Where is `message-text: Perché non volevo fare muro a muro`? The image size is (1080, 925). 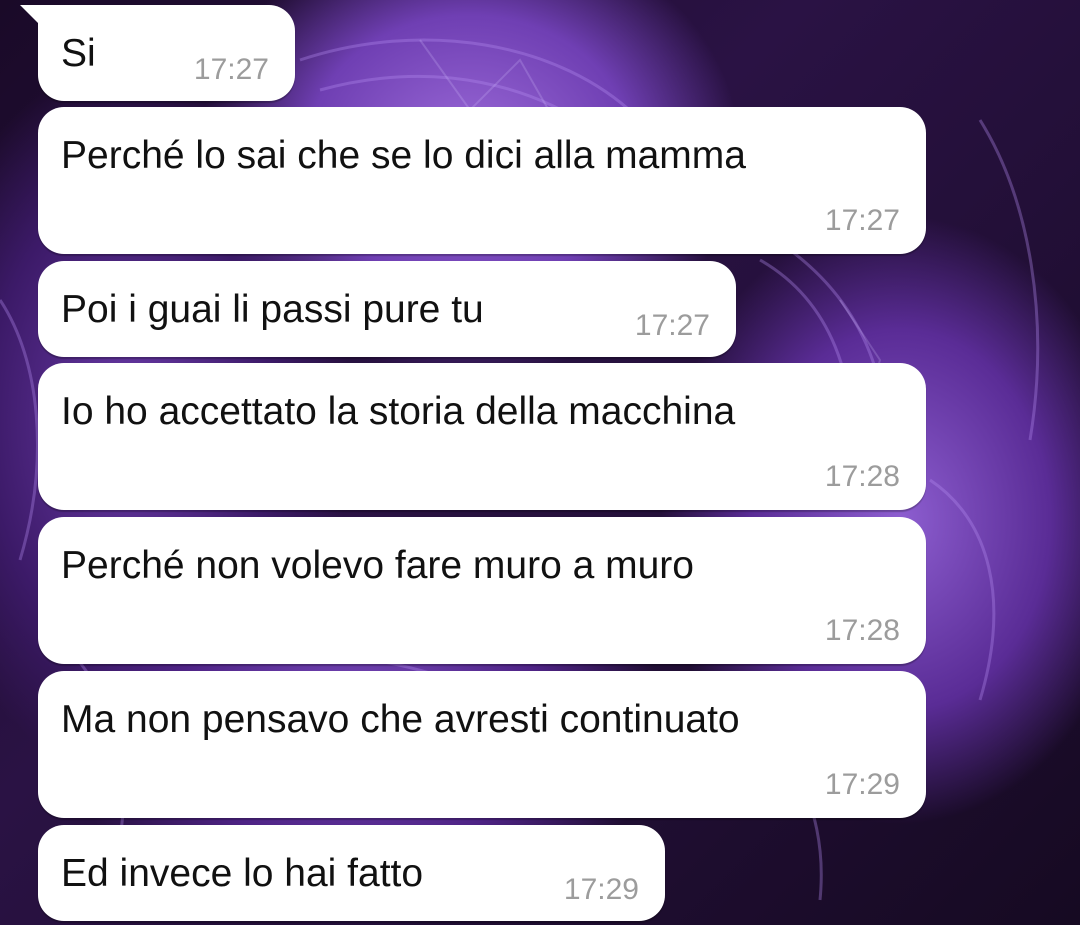 message-text: Perché non volevo fare muro a muro is located at coordinates (377, 565).